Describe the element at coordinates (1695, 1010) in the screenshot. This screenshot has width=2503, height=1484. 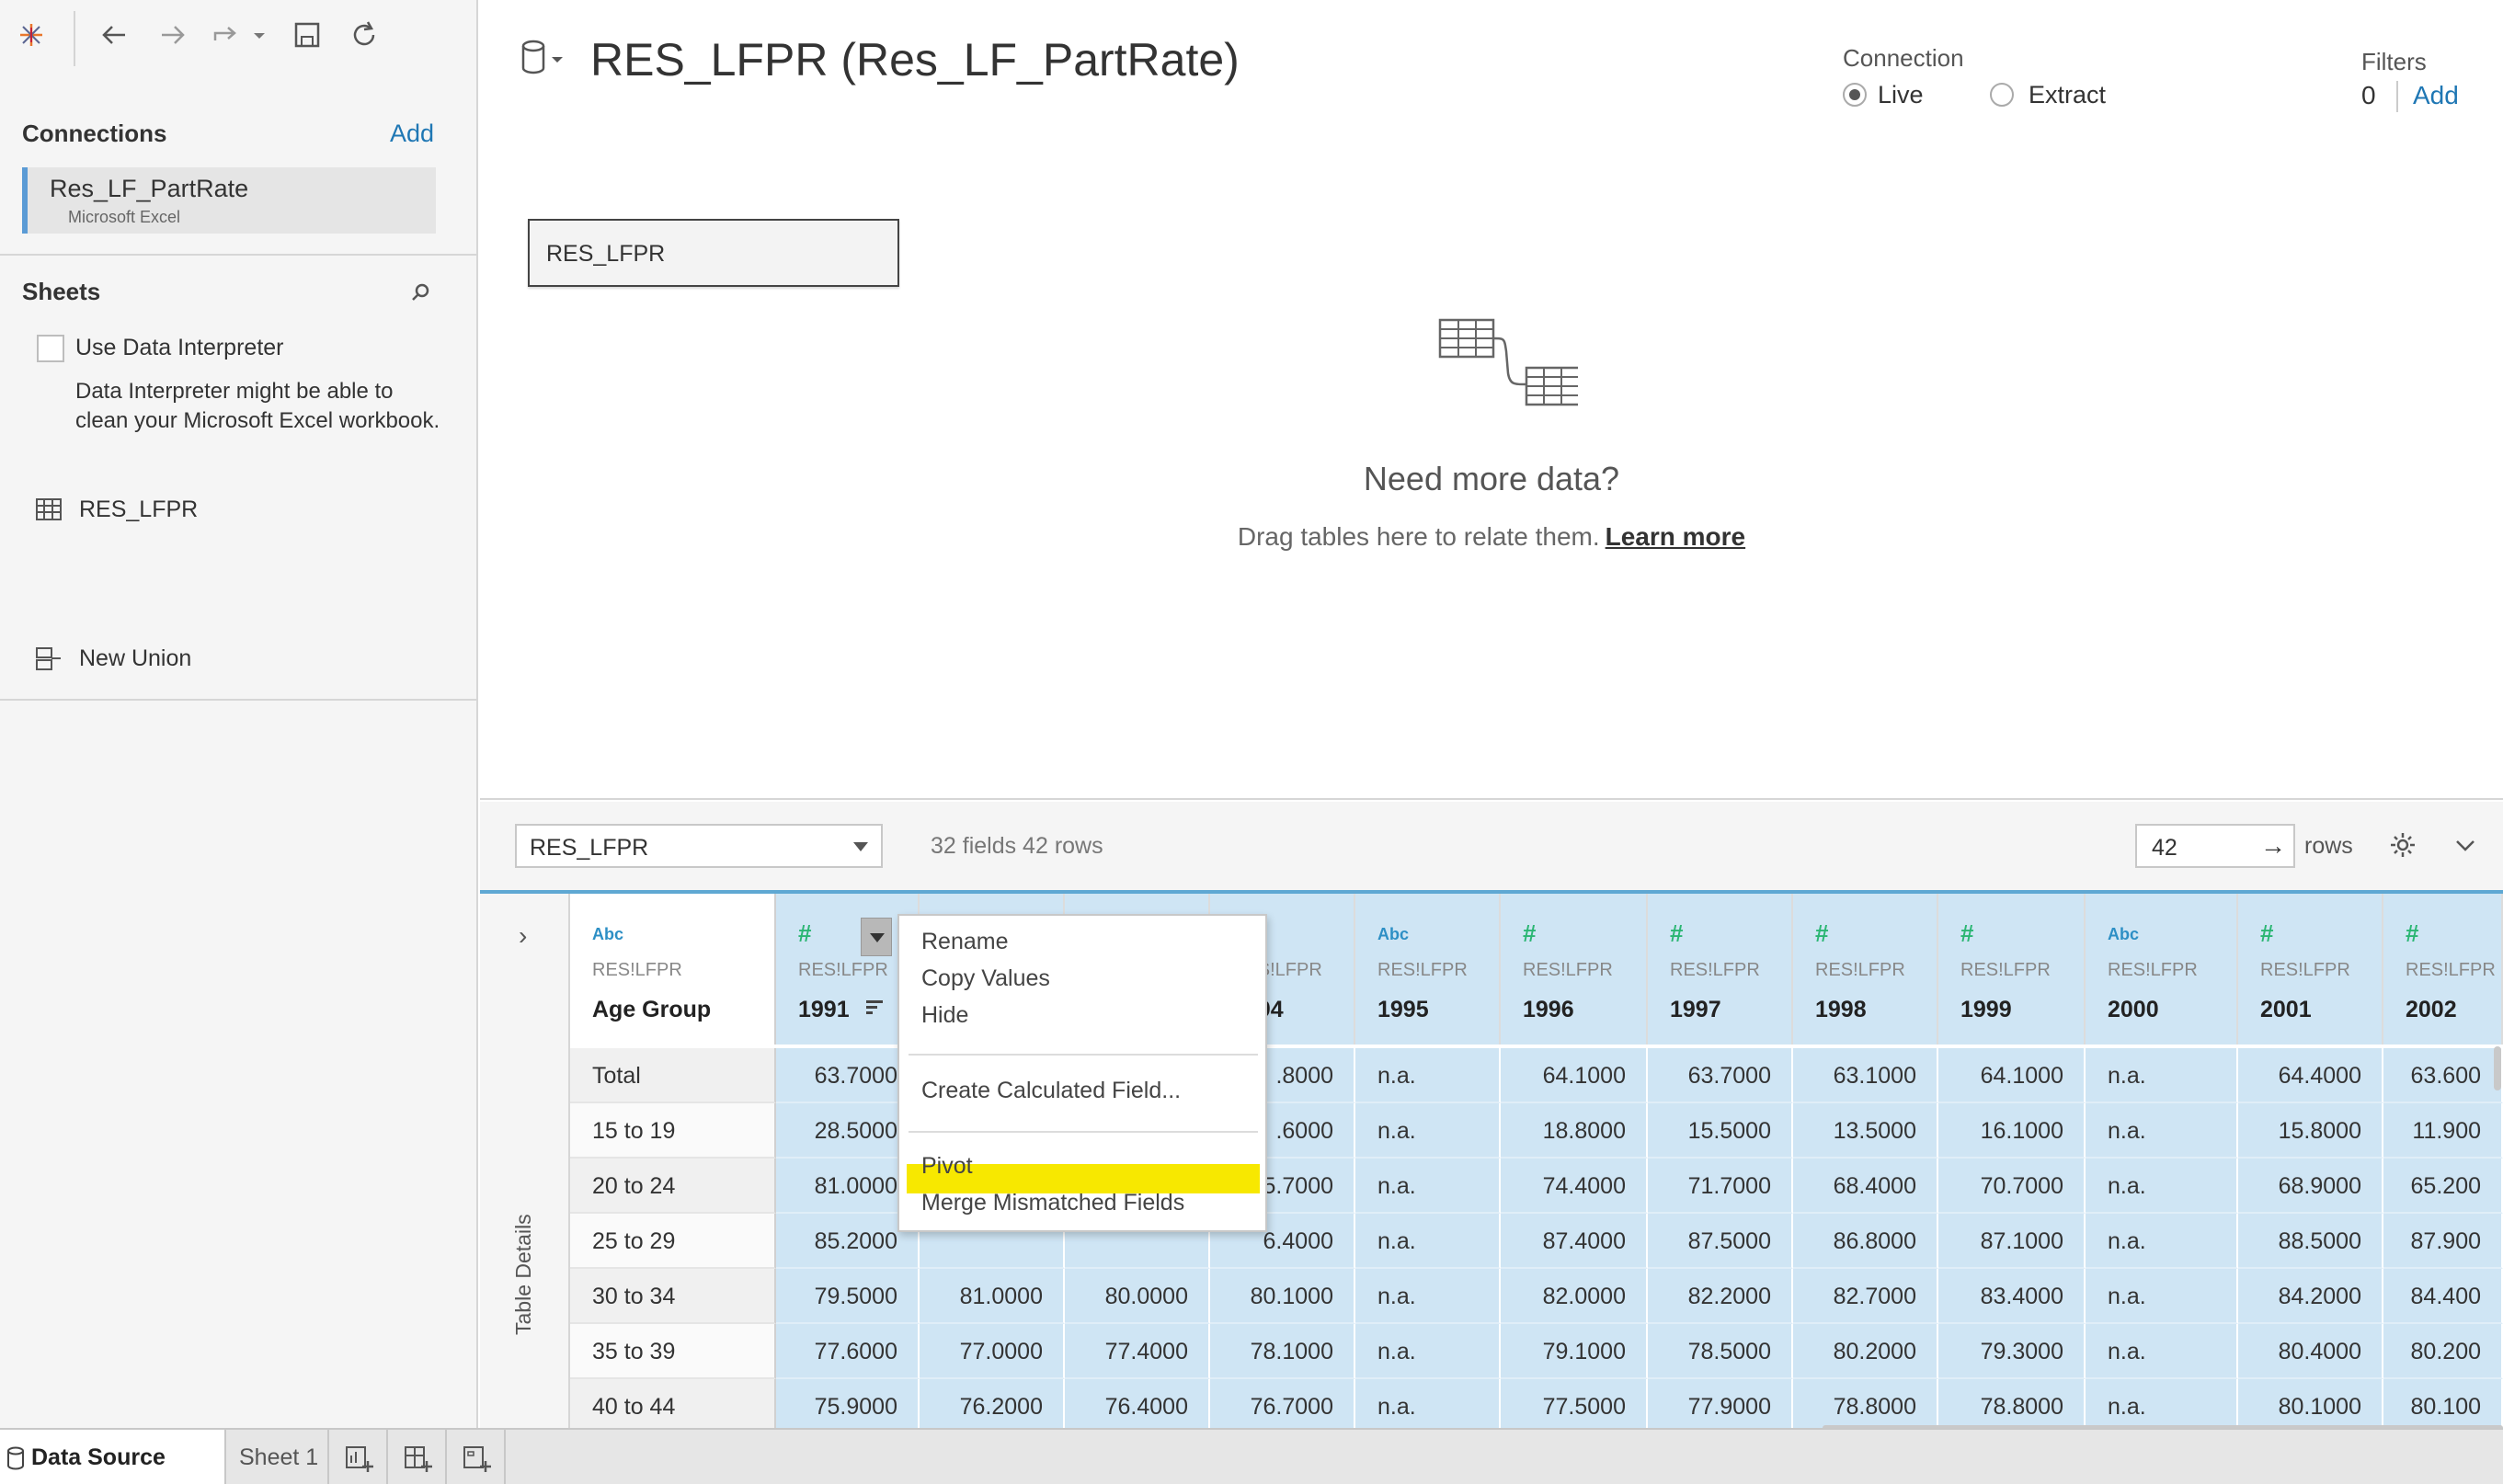
I see `column-name: 1997` at that location.